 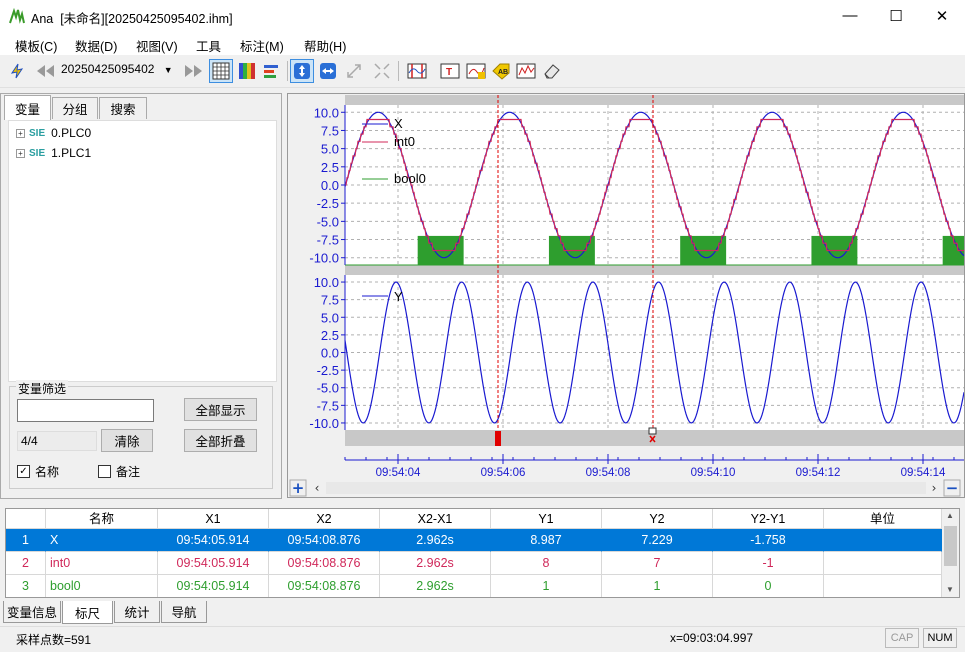 I want to click on close-button: ✕, so click(x=942, y=15).